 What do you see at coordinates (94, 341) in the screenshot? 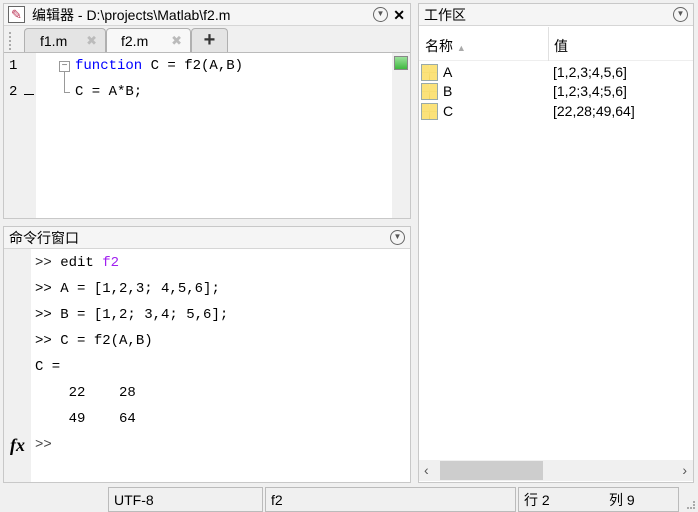
I see `command-line: >> C = f2(A,B)` at bounding box center [94, 341].